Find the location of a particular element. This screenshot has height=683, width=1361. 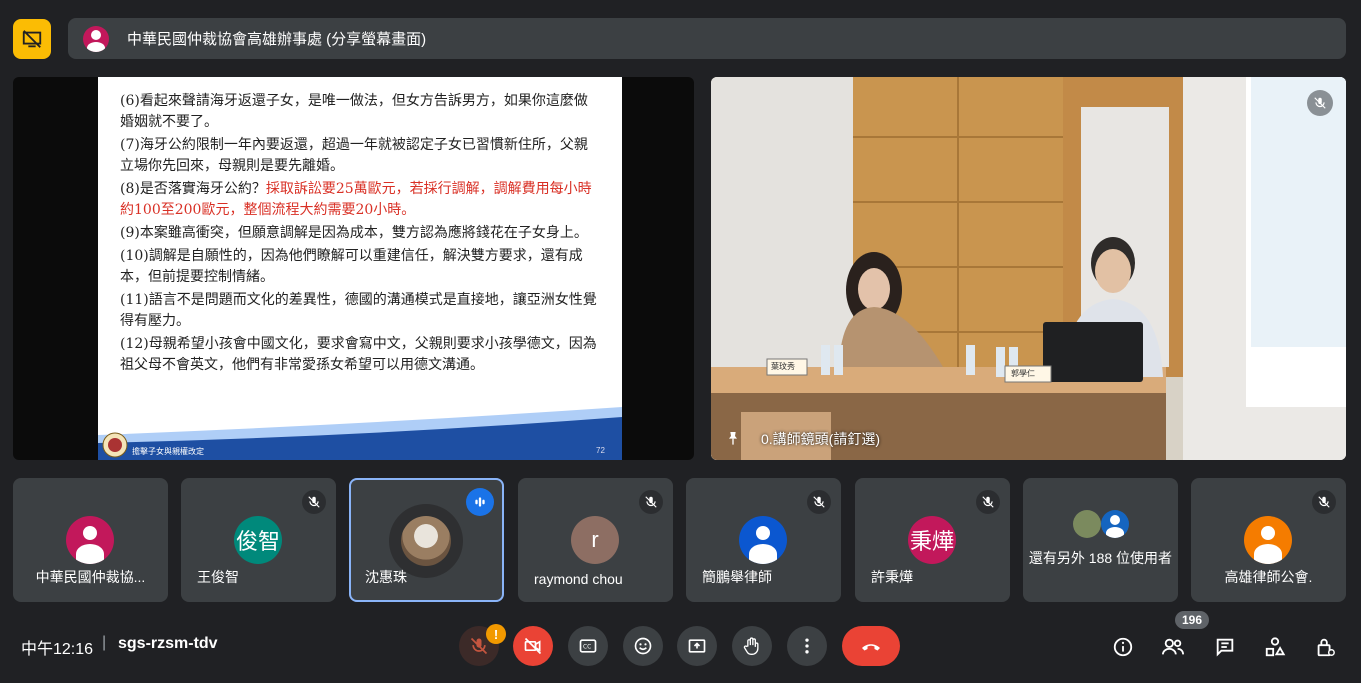

participant-initial: 俊智 is located at coordinates (257, 541).